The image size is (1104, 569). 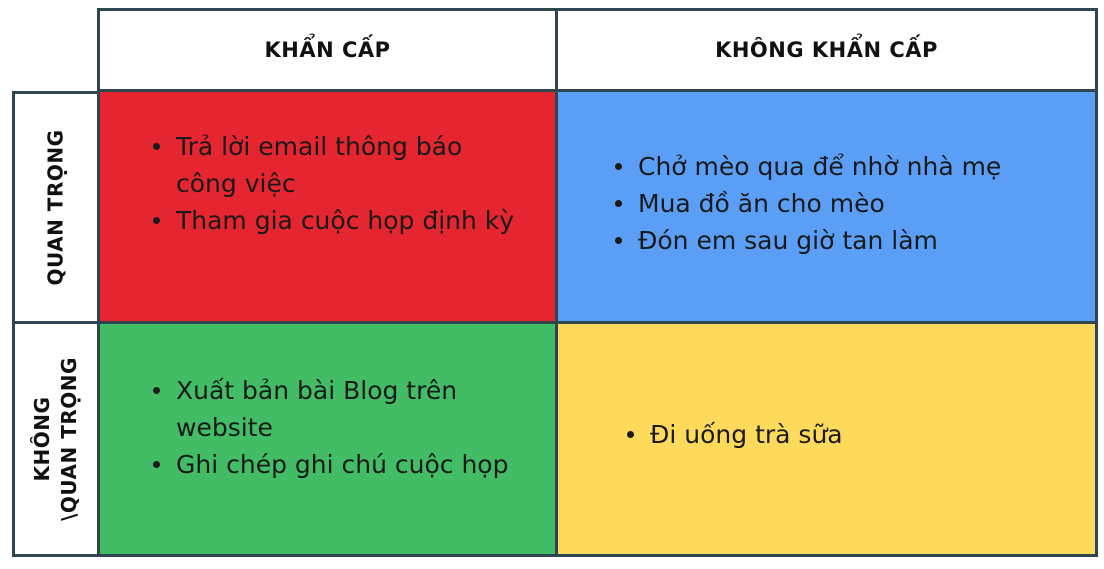 I want to click on row-header-not-important-line1: KHÔNG, so click(x=42, y=439).